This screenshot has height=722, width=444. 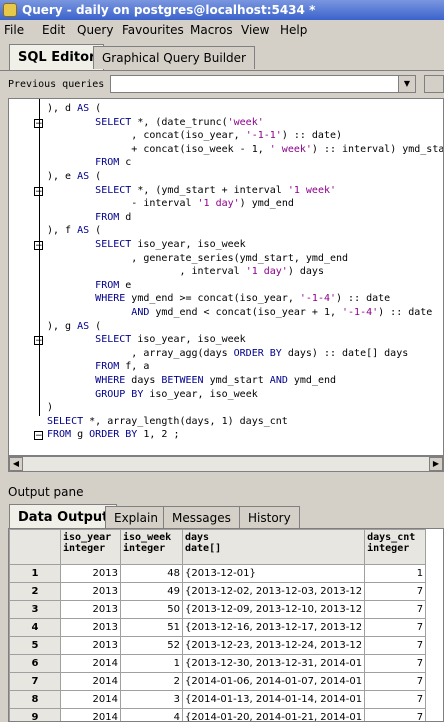 I want to click on code-line: FROM f, a, so click(x=98, y=367).